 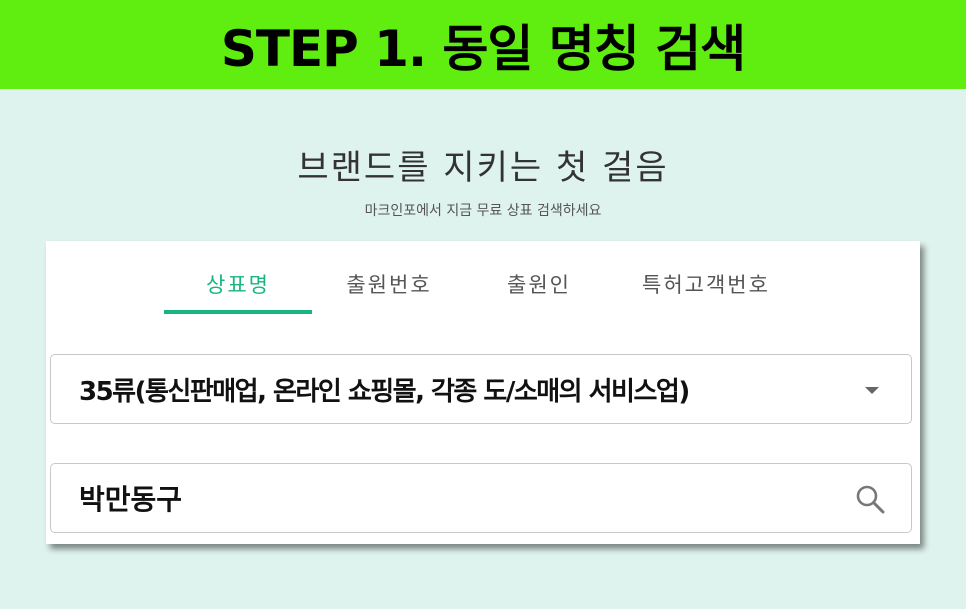 I want to click on tab-patent-customer-number: 특허고객번호, so click(x=706, y=292).